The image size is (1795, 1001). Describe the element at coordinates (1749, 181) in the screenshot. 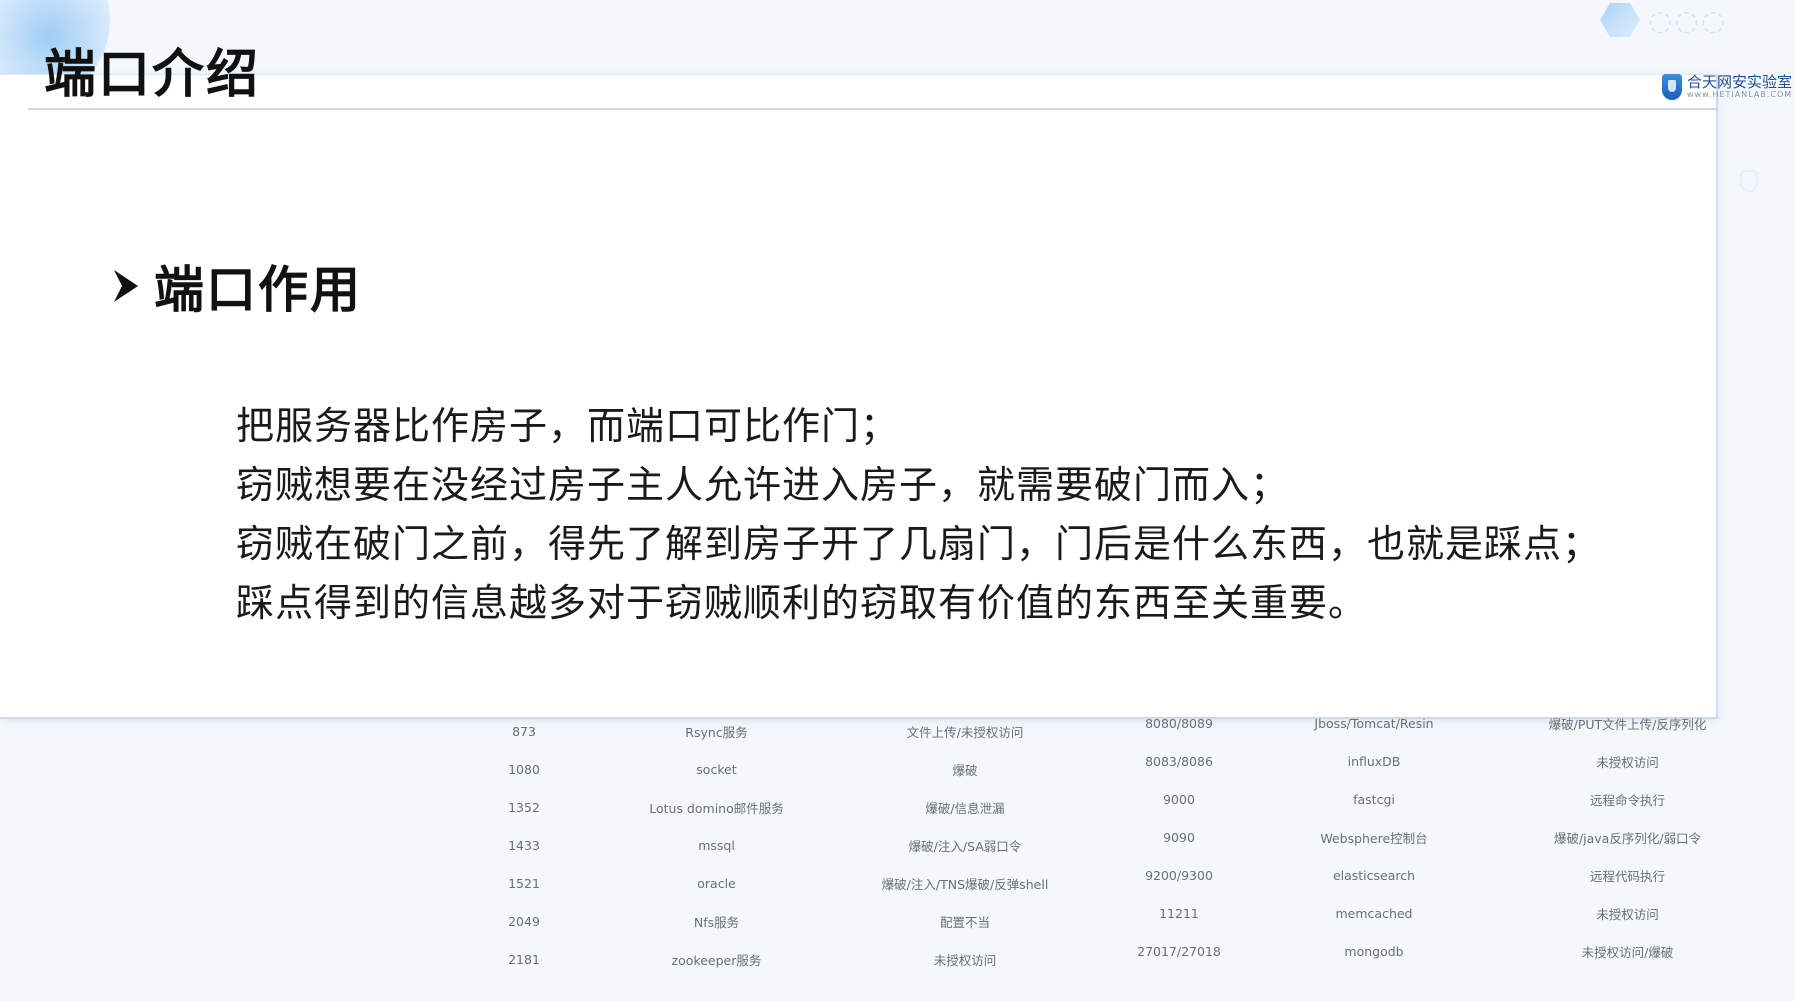

I see `watermark-shield-icon` at that location.